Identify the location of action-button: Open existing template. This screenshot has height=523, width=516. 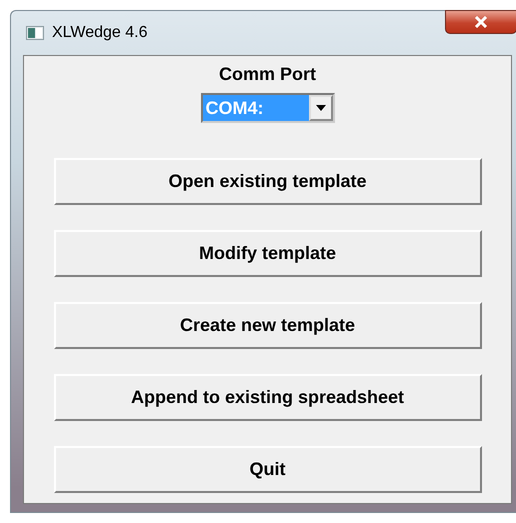
(268, 181).